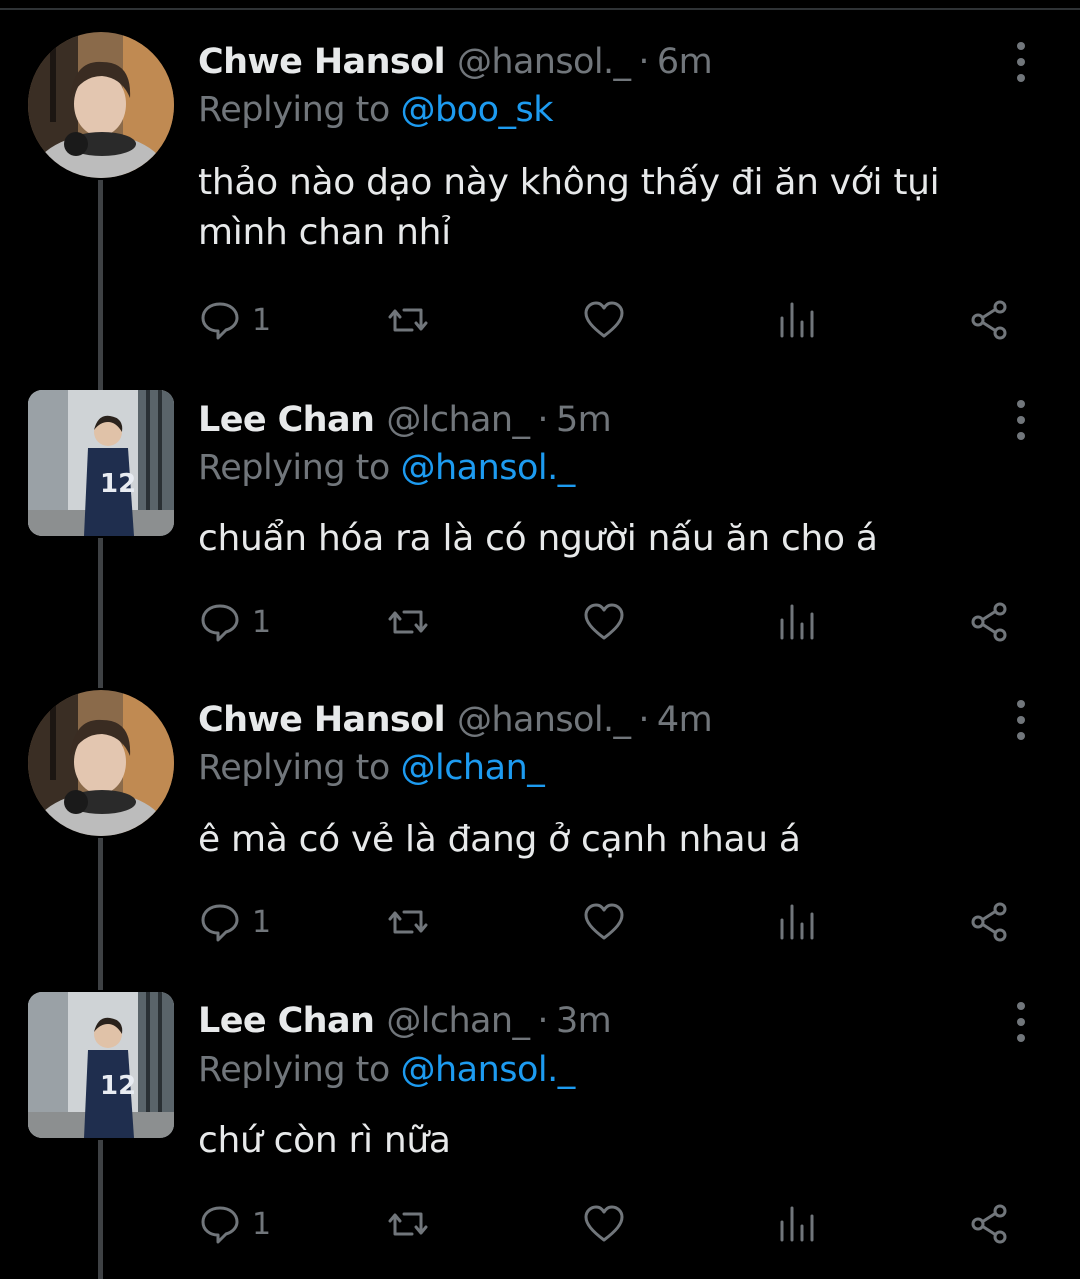 This screenshot has height=1279, width=1080. I want to click on tweet-header: Lee Chan @lchan_ · 5m, so click(405, 425).